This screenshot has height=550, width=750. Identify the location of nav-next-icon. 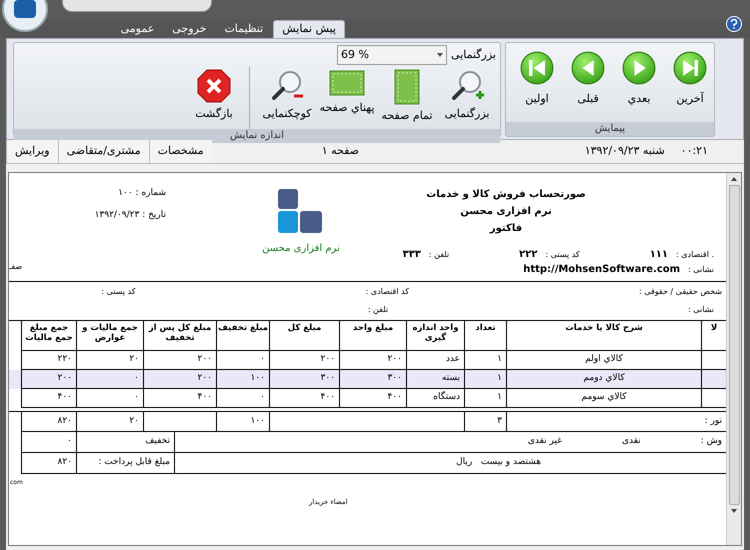
(639, 68).